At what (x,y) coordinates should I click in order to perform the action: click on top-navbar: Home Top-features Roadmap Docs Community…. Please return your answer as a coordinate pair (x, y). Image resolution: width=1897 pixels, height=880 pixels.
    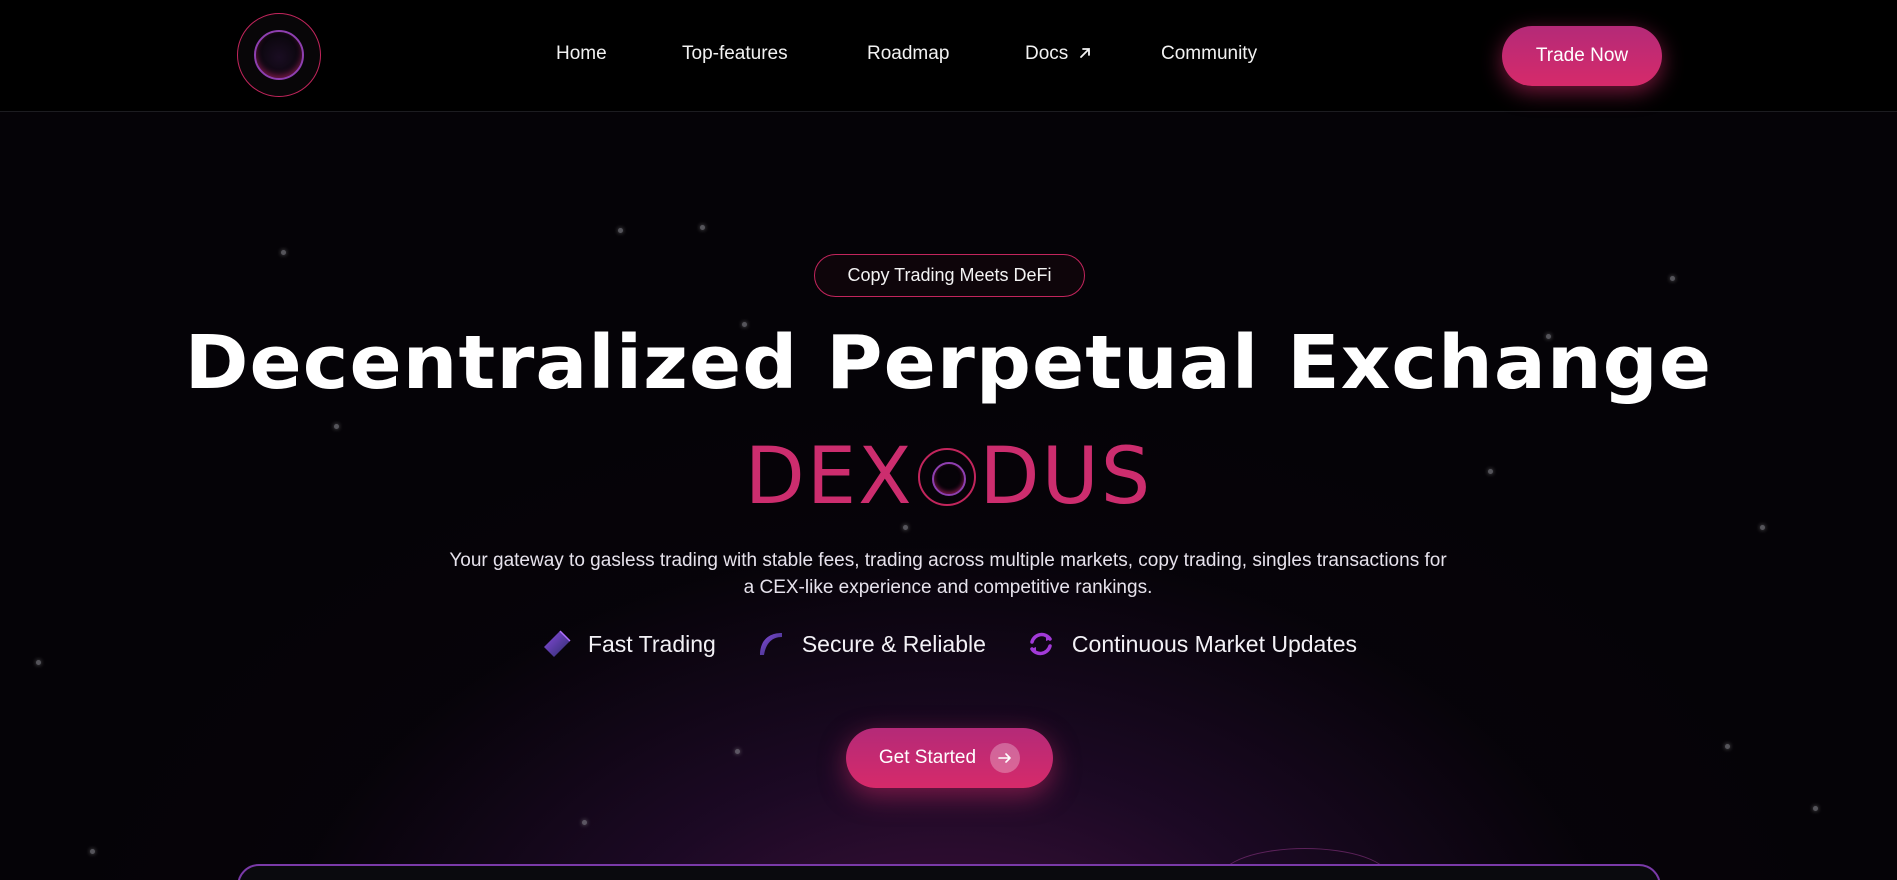
    Looking at the image, I should click on (948, 56).